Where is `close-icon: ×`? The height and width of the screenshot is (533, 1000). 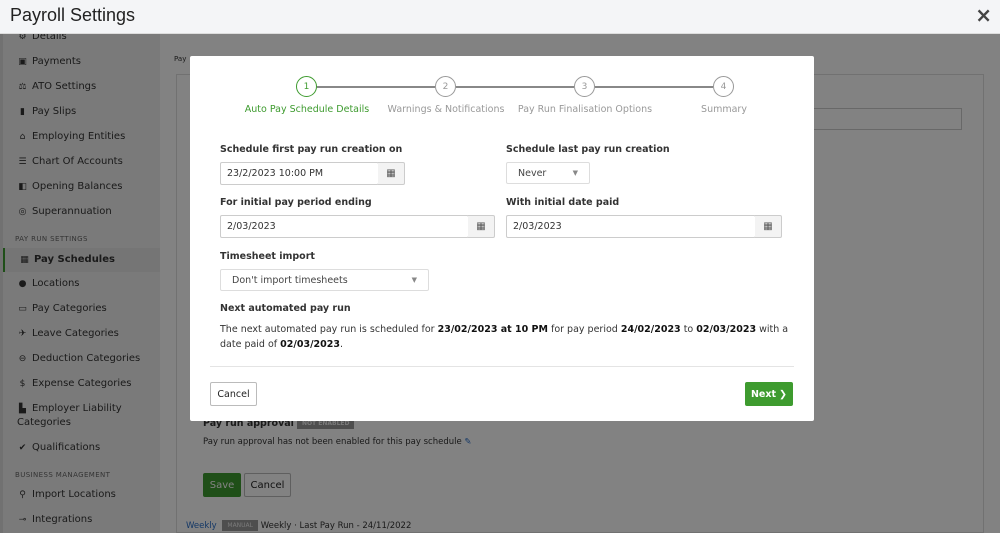 close-icon: × is located at coordinates (983, 15).